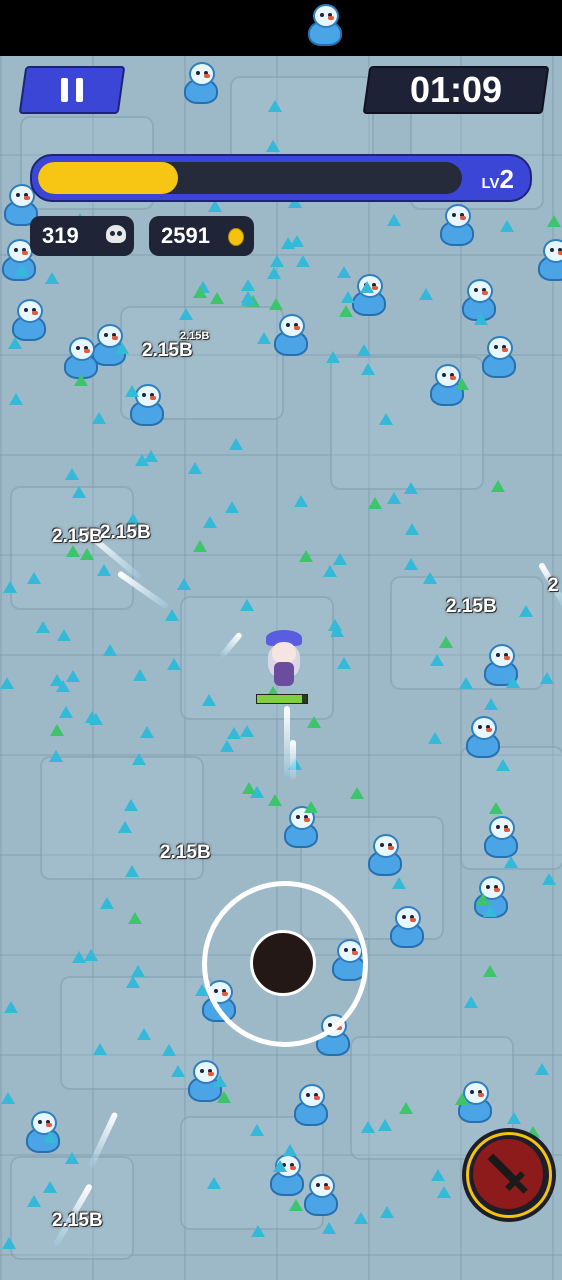 This screenshot has width=562, height=1280. I want to click on level-prefix: LV, so click(490, 183).